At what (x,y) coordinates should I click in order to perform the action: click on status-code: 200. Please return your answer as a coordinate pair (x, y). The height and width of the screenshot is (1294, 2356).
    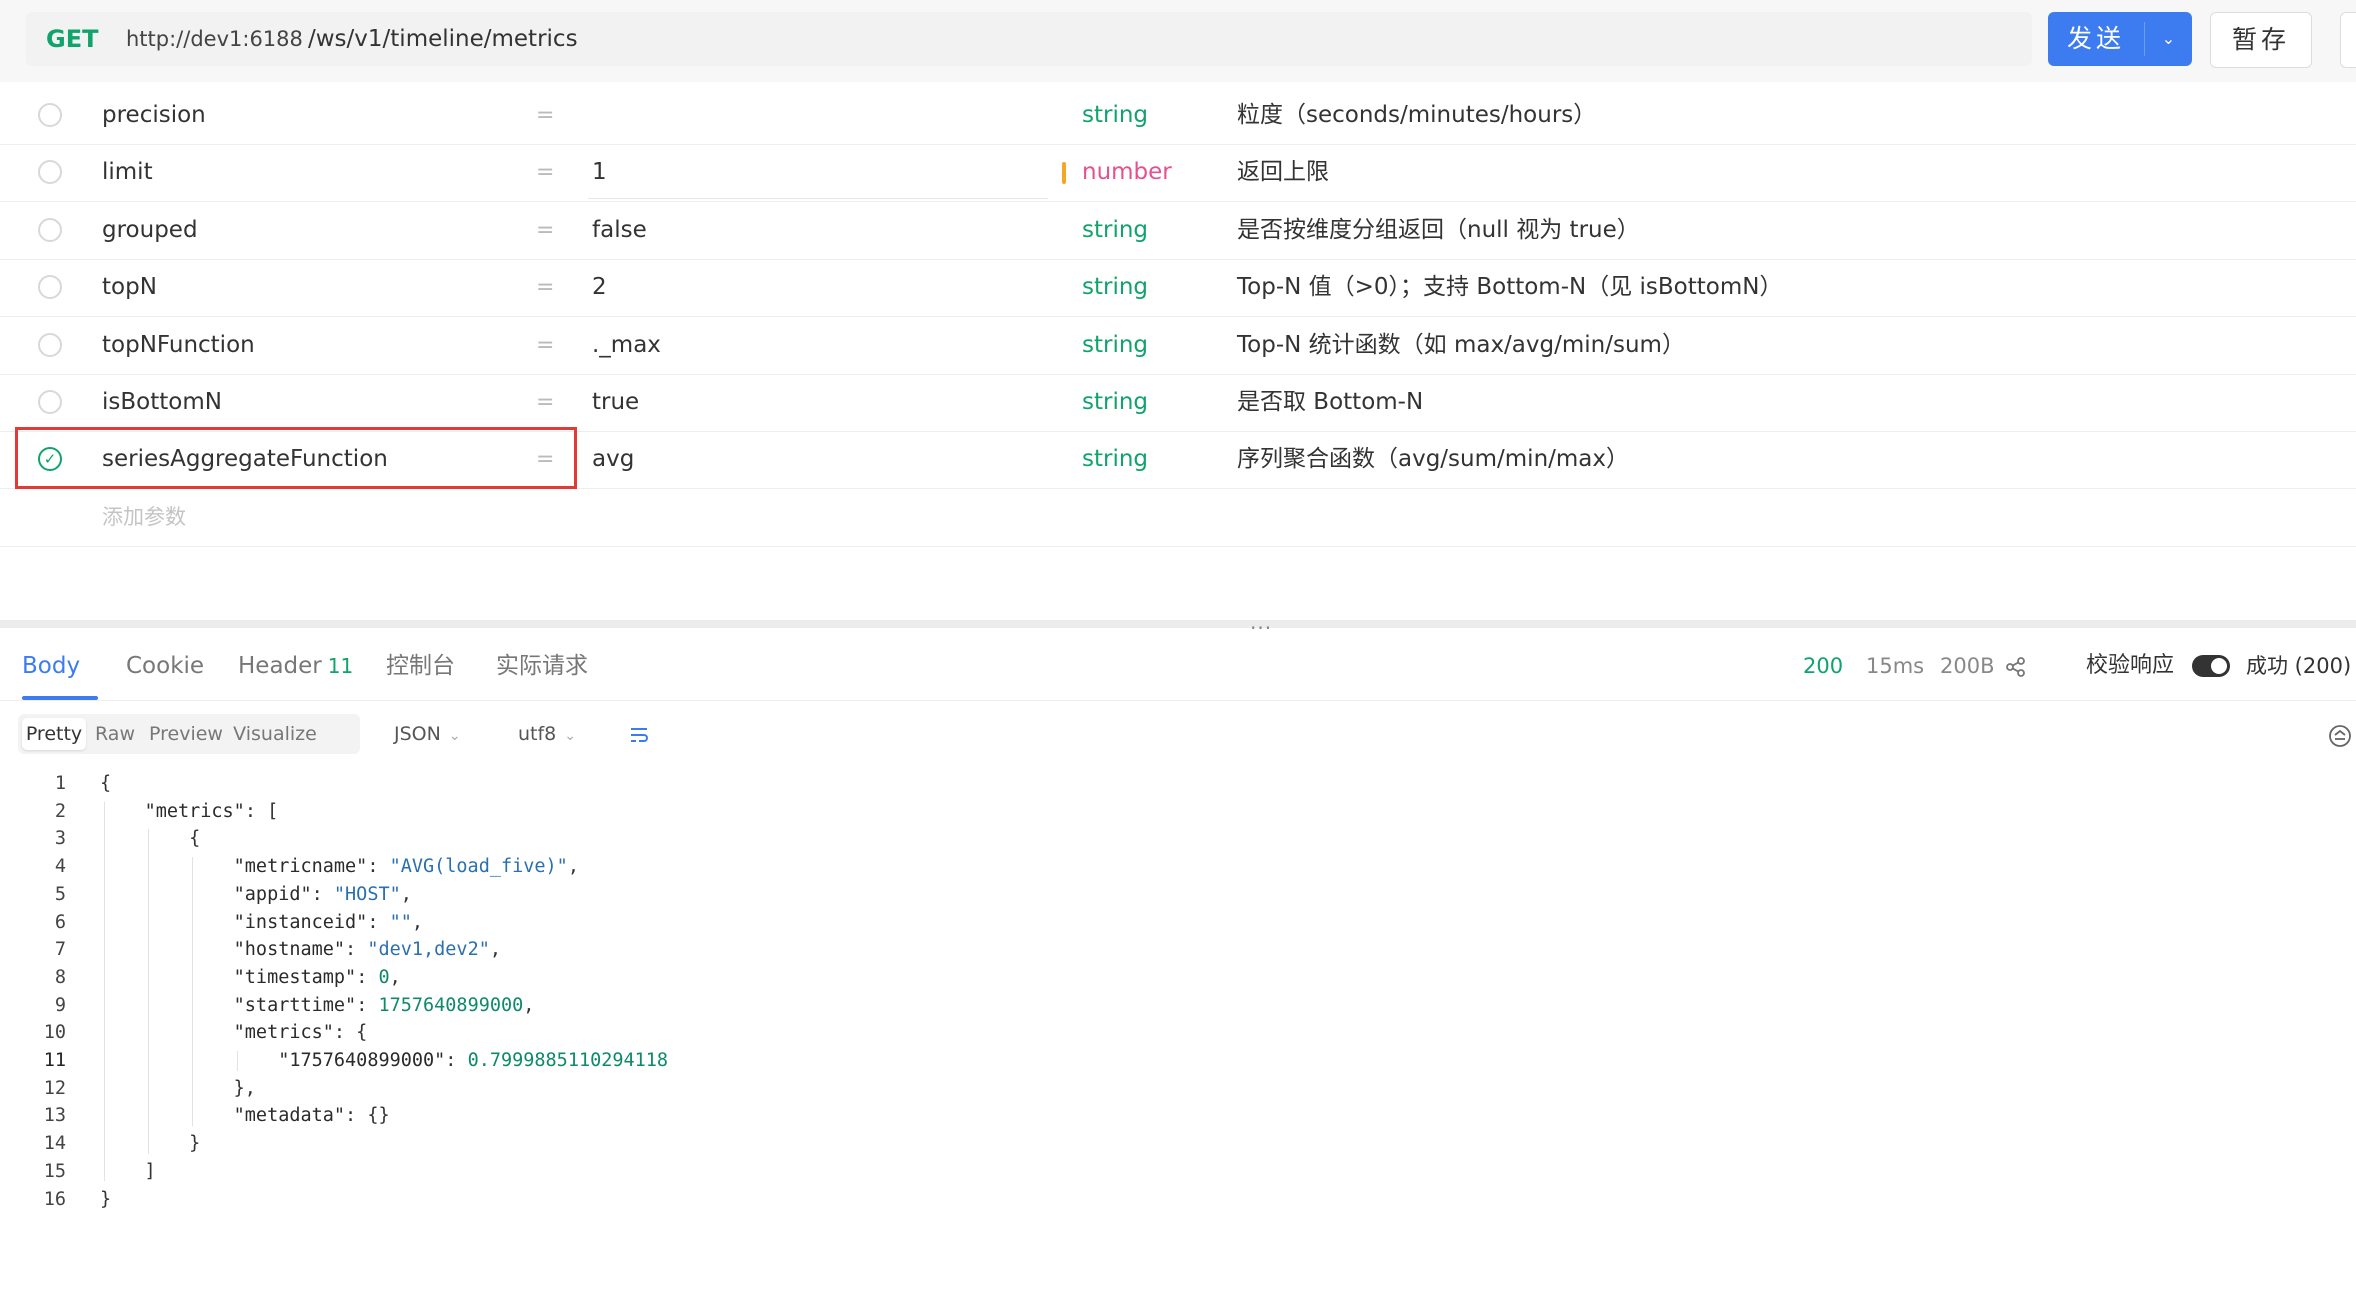
    Looking at the image, I should click on (1823, 666).